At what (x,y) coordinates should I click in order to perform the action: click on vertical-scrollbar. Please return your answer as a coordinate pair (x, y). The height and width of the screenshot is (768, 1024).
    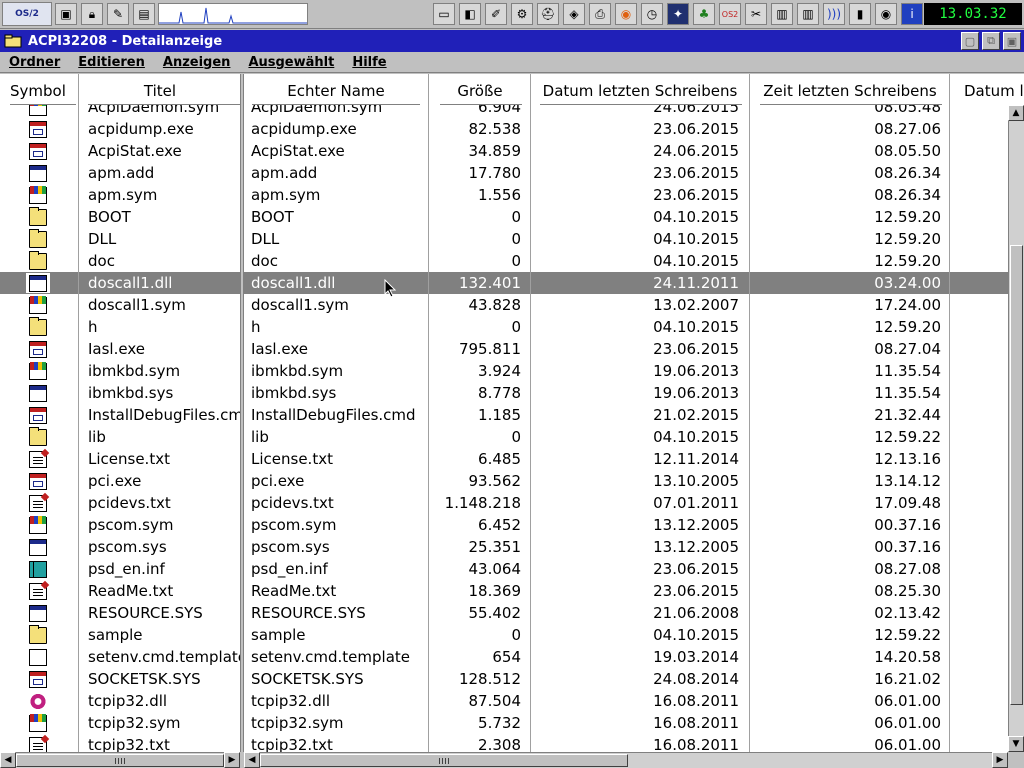
    Looking at the image, I should click on (1016, 428).